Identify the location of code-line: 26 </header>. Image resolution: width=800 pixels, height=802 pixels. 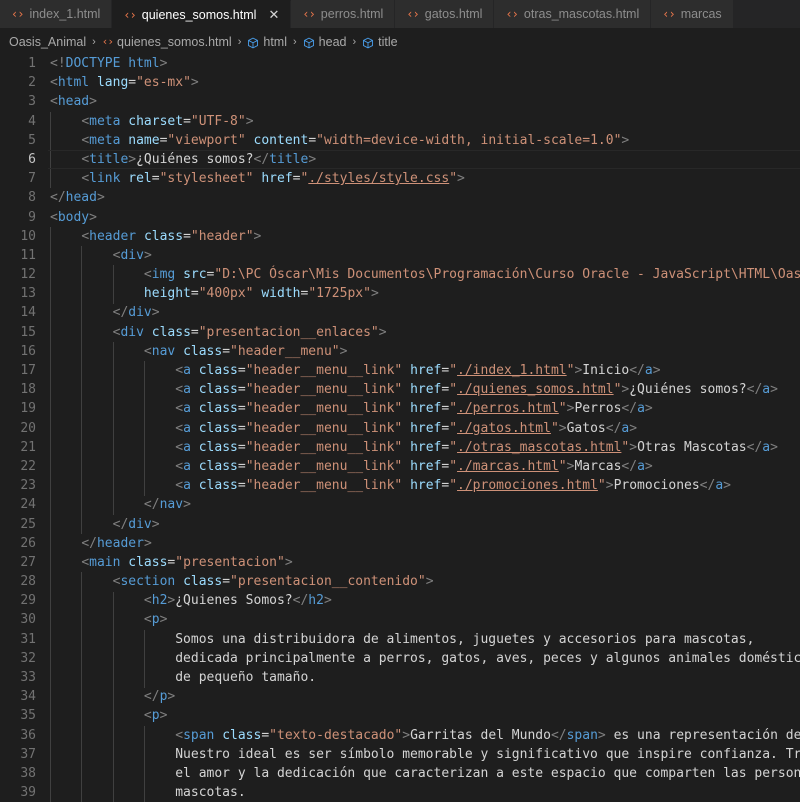
(400, 543).